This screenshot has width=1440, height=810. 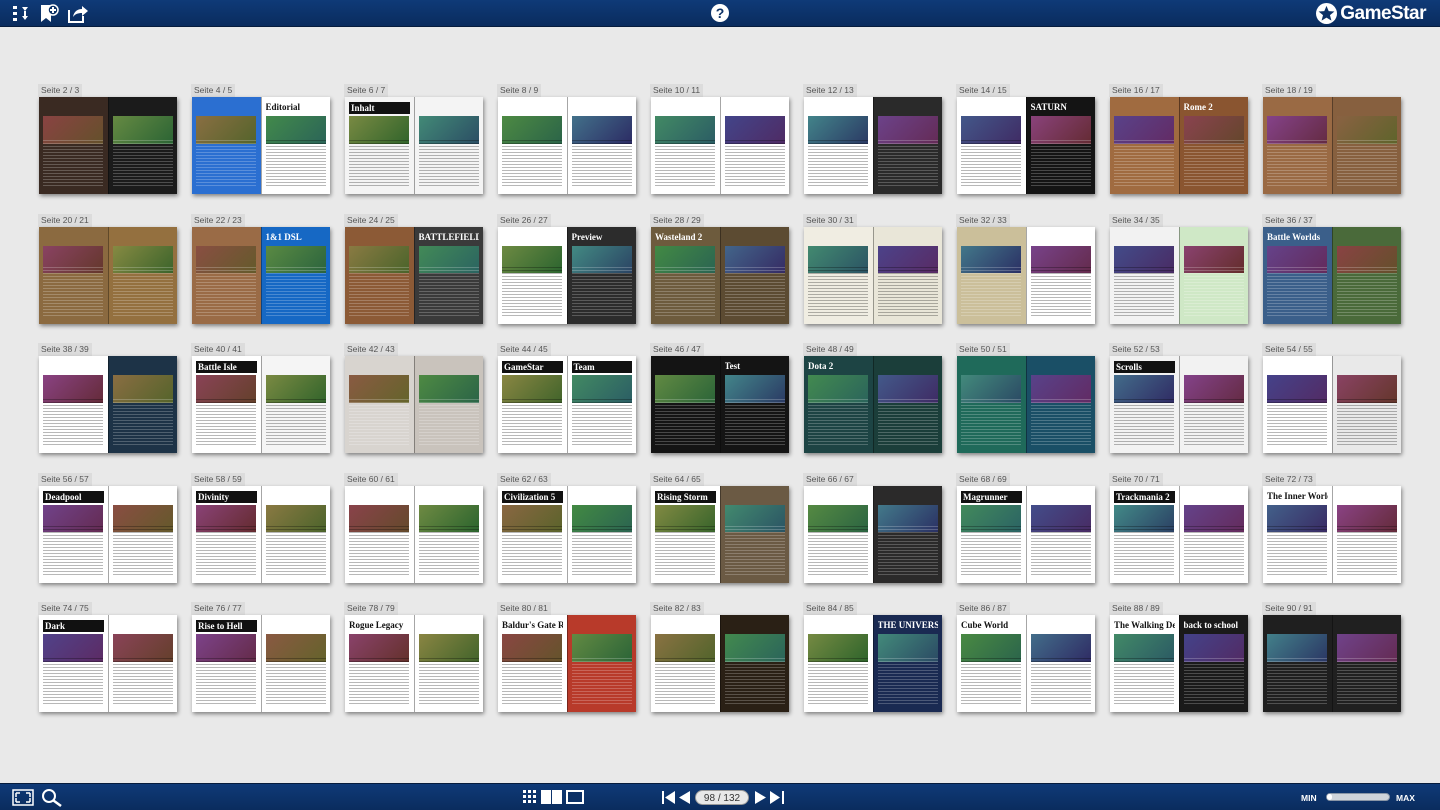 What do you see at coordinates (1179, 145) in the screenshot?
I see `spread-preview: Rome 2` at bounding box center [1179, 145].